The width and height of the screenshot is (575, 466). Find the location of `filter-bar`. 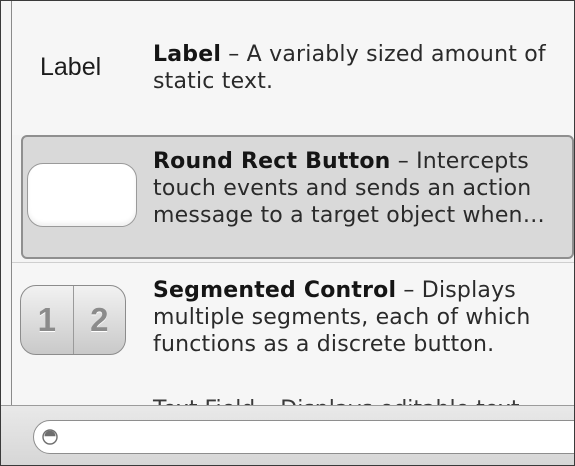

filter-bar is located at coordinates (287, 435).